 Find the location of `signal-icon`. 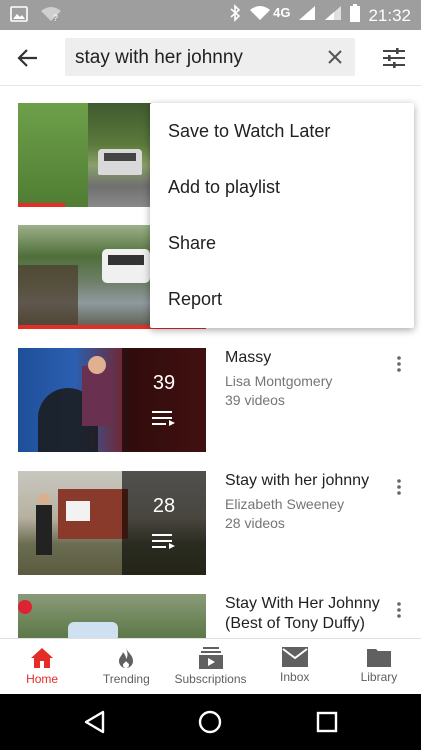

signal-icon is located at coordinates (307, 15).